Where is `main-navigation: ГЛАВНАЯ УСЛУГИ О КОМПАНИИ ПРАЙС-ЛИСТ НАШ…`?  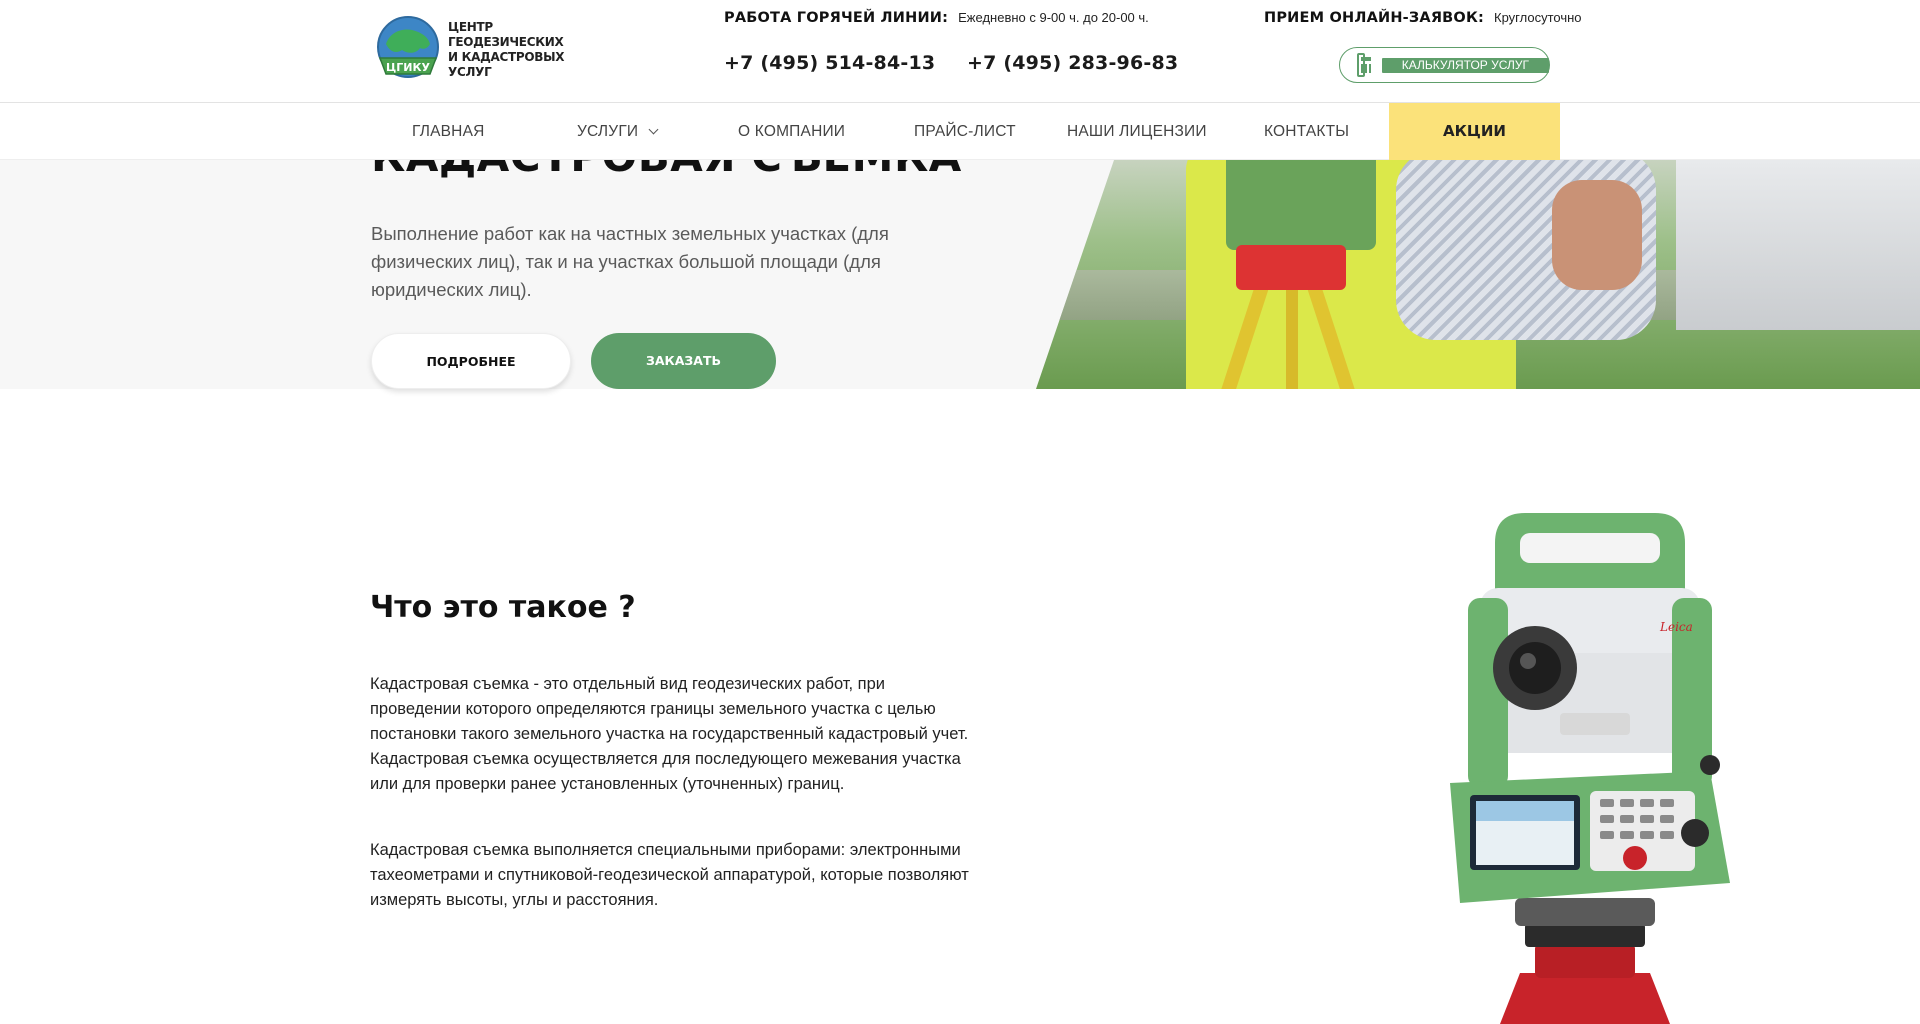 main-navigation: ГЛАВНАЯ УСЛУГИ О КОМПАНИИ ПРАЙС-ЛИСТ НАШ… is located at coordinates (960, 131).